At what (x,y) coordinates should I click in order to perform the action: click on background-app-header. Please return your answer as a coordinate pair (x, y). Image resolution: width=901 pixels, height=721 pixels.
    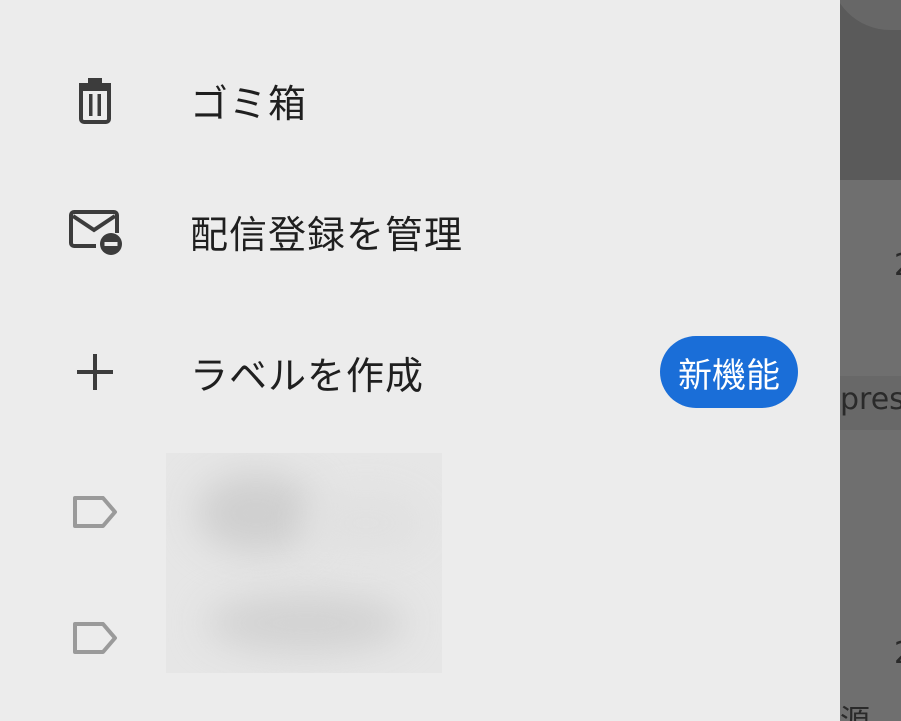
    Looking at the image, I should click on (870, 90).